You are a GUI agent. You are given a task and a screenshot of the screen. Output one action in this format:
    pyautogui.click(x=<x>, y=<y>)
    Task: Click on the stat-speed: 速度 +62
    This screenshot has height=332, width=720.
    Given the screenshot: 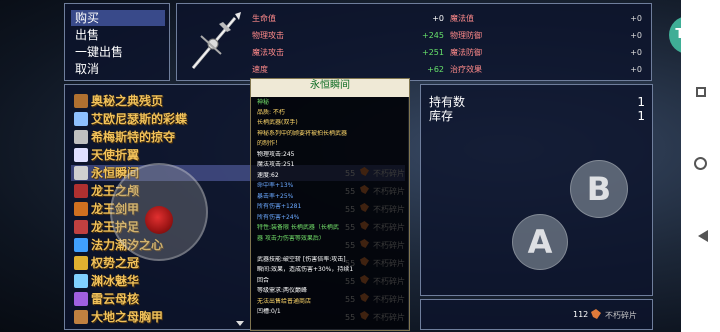 What is the action you would take?
    pyautogui.click(x=348, y=69)
    